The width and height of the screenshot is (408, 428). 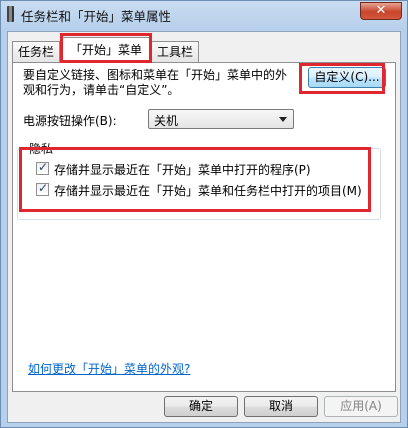 I want to click on chevron-down-icon, so click(x=283, y=119).